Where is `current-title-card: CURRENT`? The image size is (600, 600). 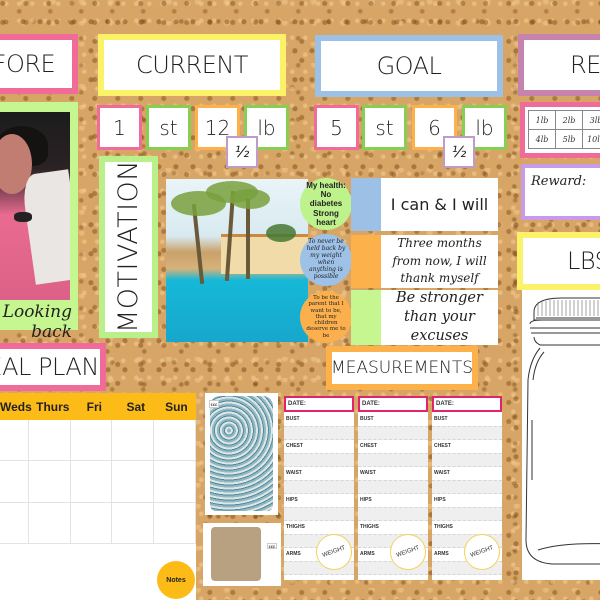
current-title-card: CURRENT is located at coordinates (192, 65).